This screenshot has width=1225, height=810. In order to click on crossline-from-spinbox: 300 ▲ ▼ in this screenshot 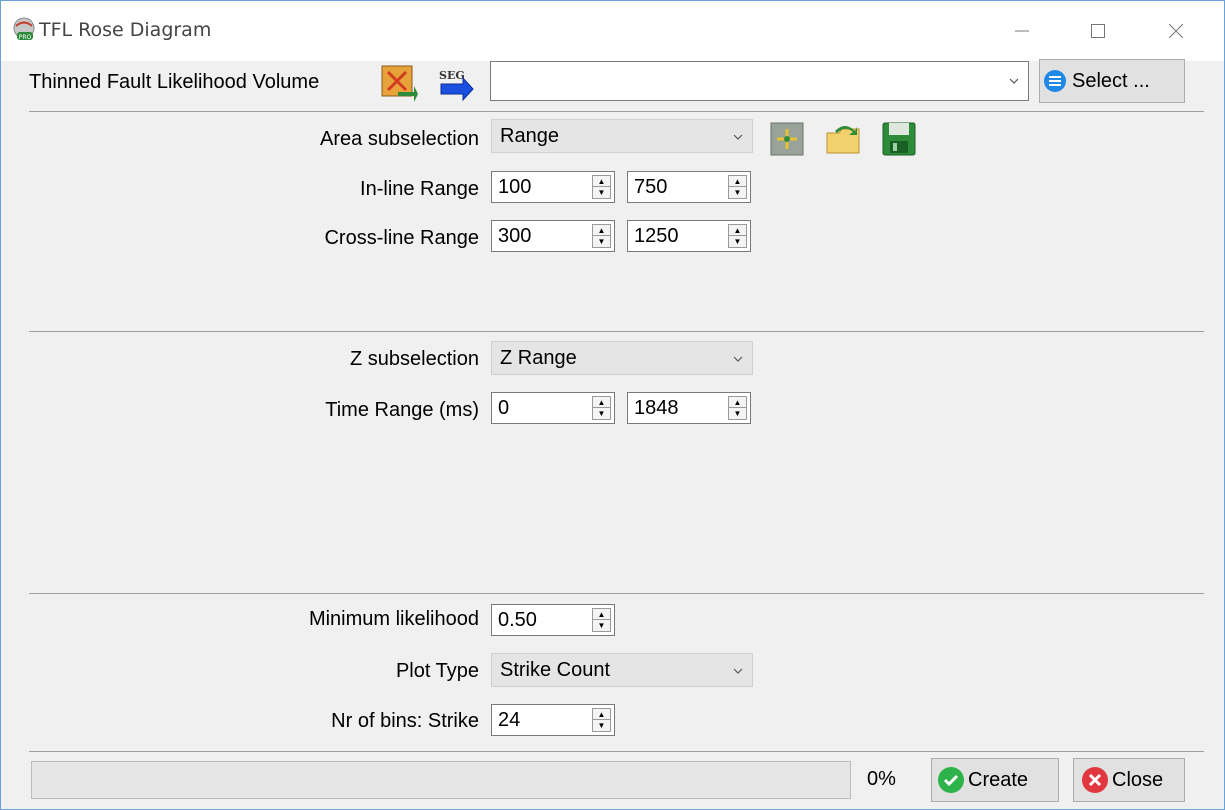, I will do `click(553, 236)`.